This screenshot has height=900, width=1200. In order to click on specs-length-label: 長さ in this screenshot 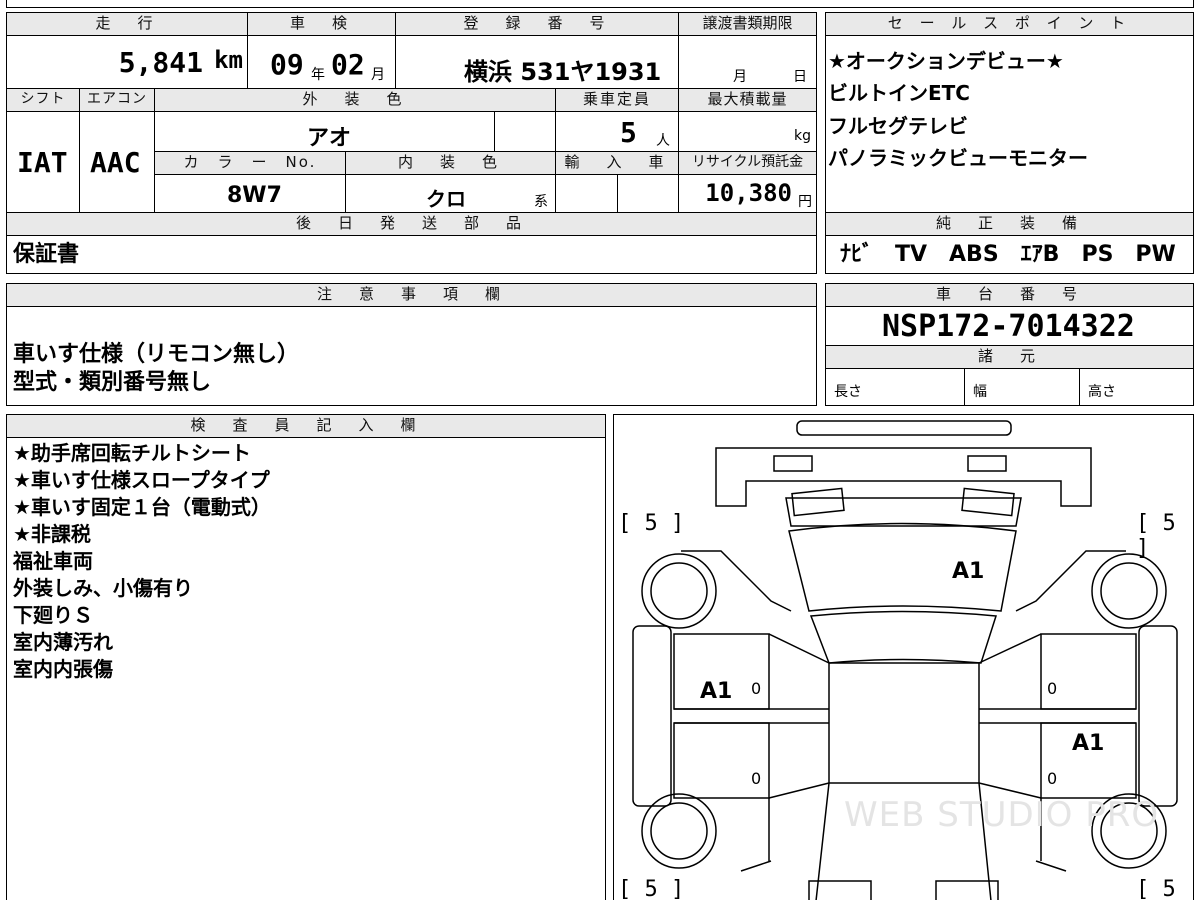, I will do `click(848, 392)`.